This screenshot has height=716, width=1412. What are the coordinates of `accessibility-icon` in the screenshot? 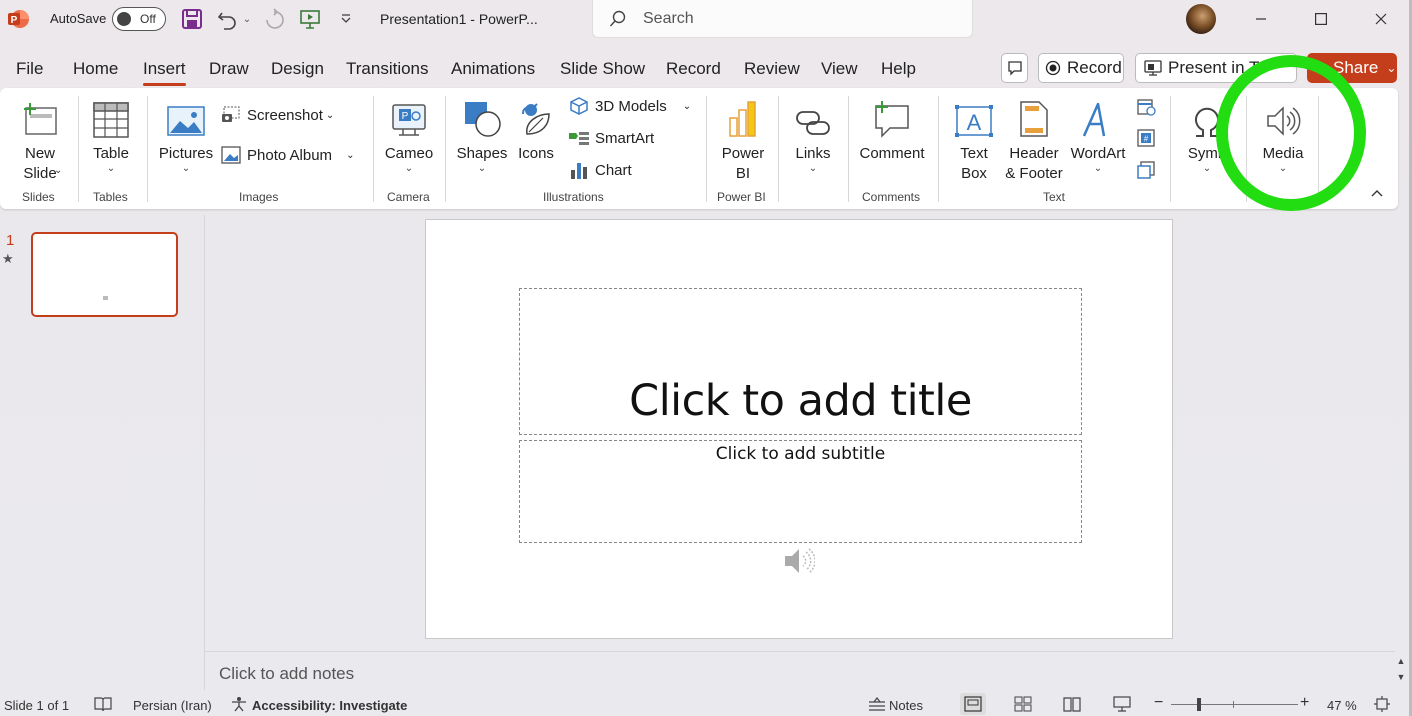 It's located at (239, 704).